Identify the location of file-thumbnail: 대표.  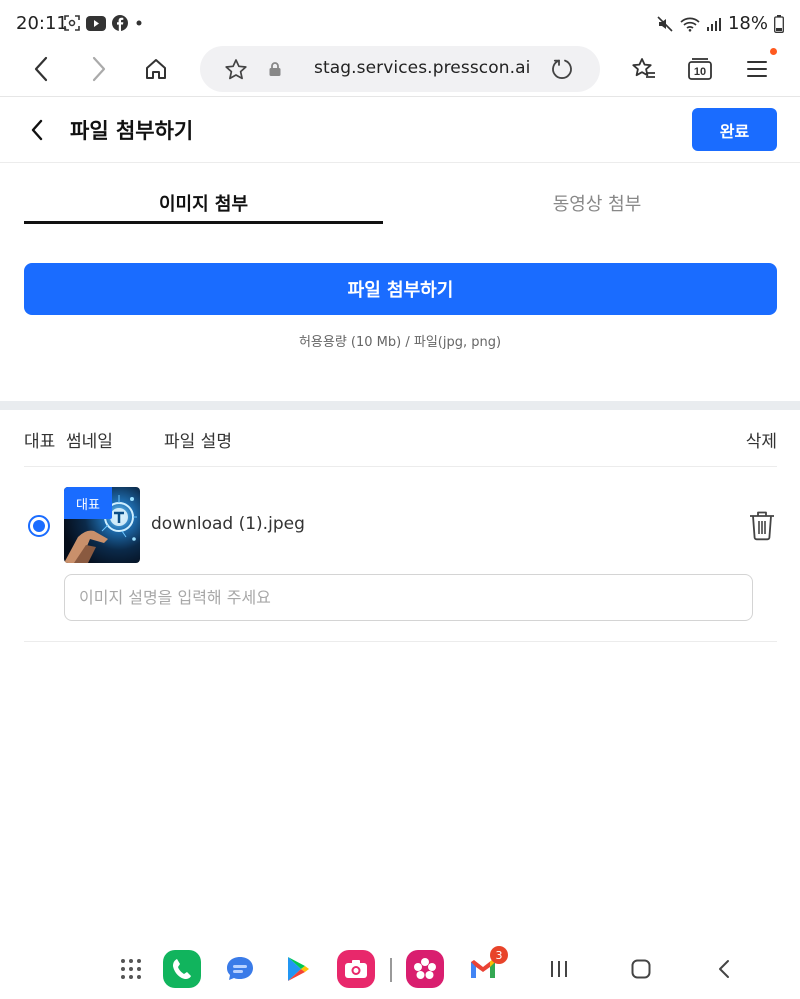
(102, 525).